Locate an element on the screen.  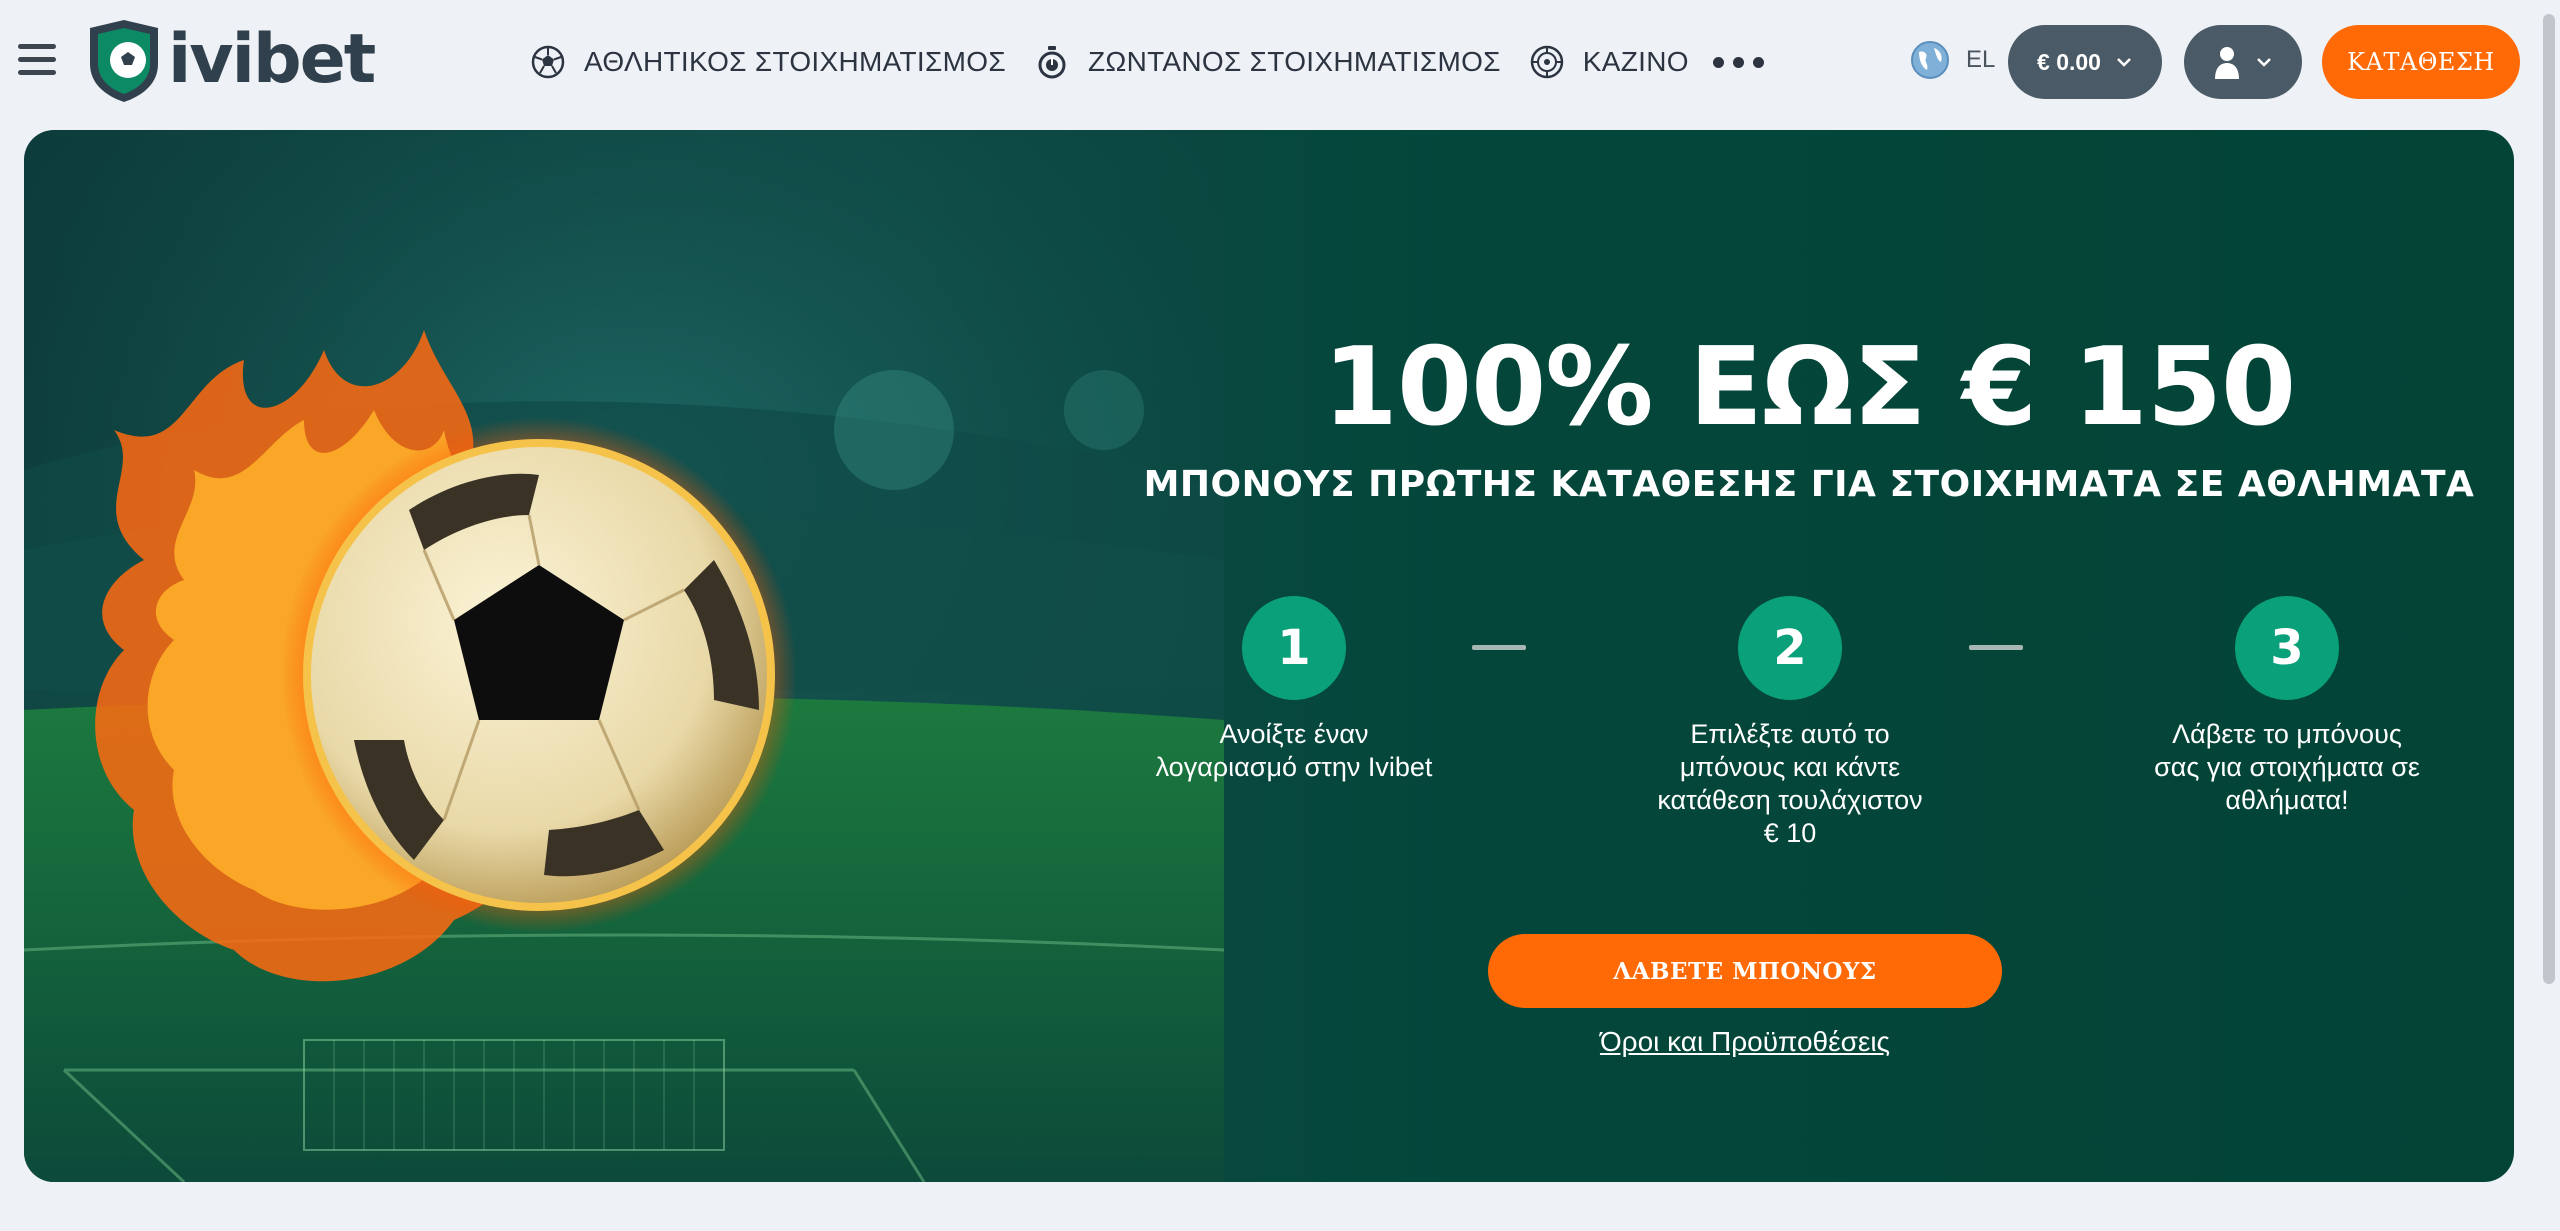
nav-sports-betting: ΑΘΛΗΤΙΚΟΣ ΣΤΟΙΧΗΜΑΤΙΣΜΟΣ is located at coordinates (768, 62).